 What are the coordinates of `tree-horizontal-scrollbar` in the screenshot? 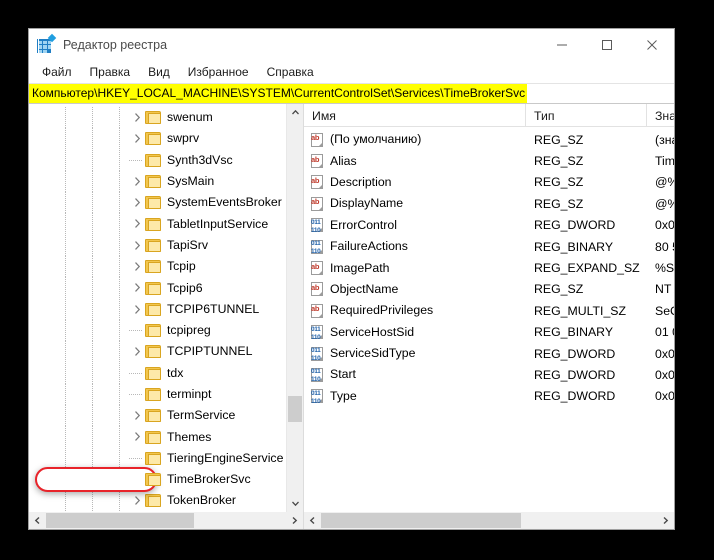 It's located at (166, 520).